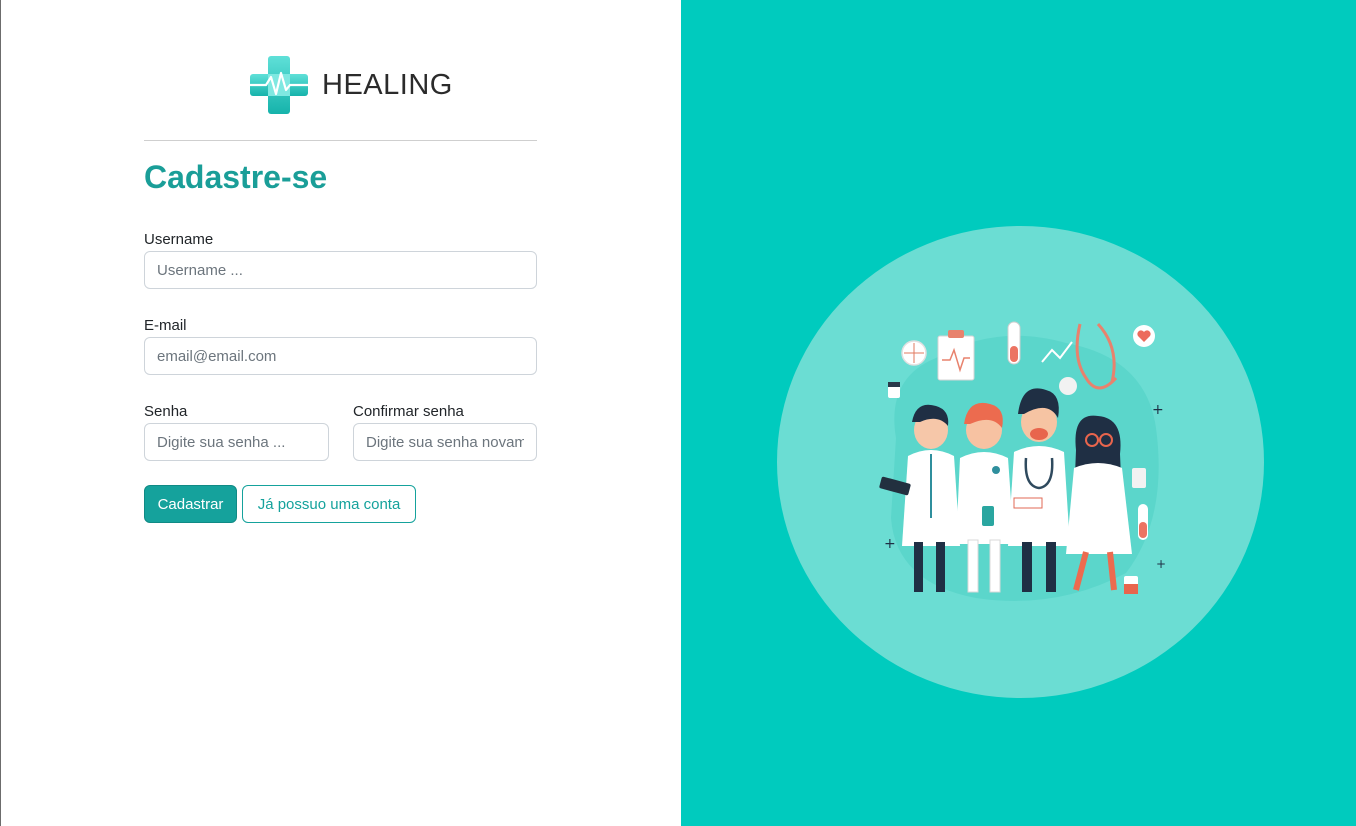  What do you see at coordinates (340, 356) in the screenshot?
I see `email-input` at bounding box center [340, 356].